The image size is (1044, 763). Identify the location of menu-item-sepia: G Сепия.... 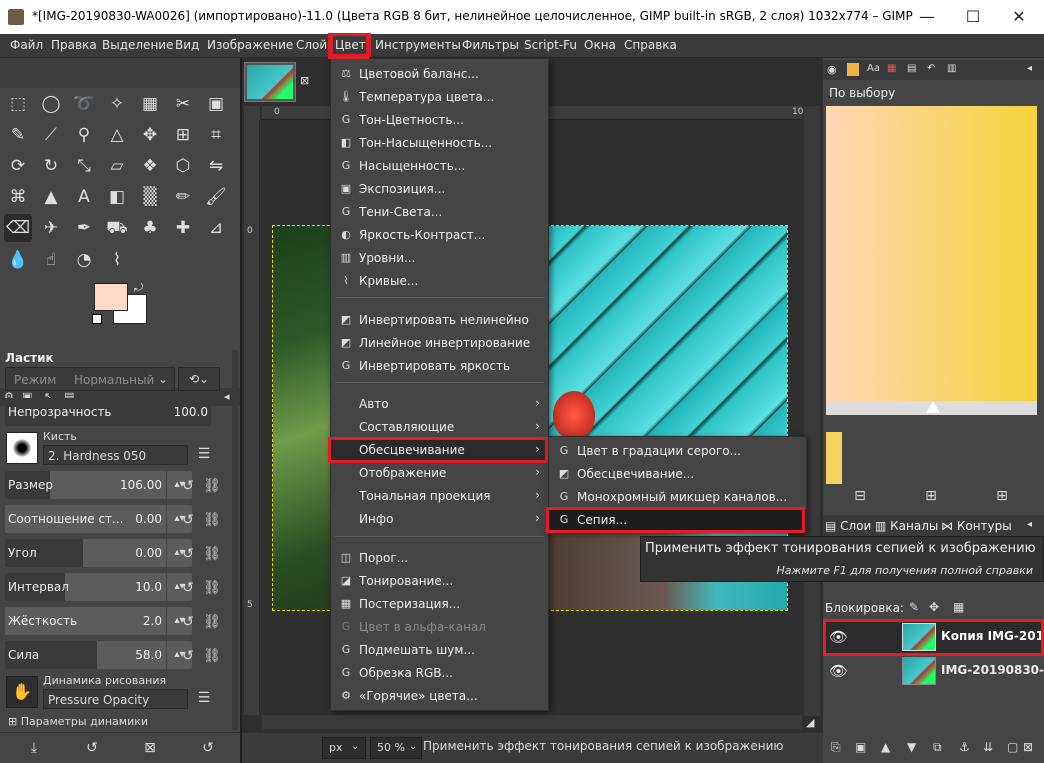
(677, 520).